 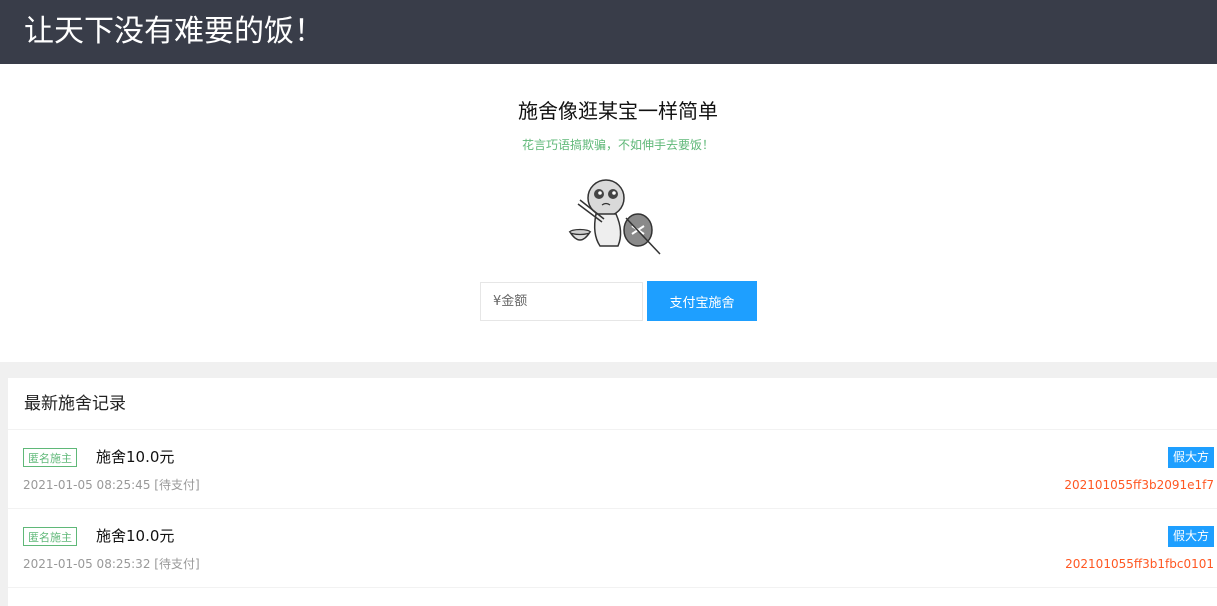 I want to click on record-time: 2021-01-05 08:25:32, so click(x=87, y=564).